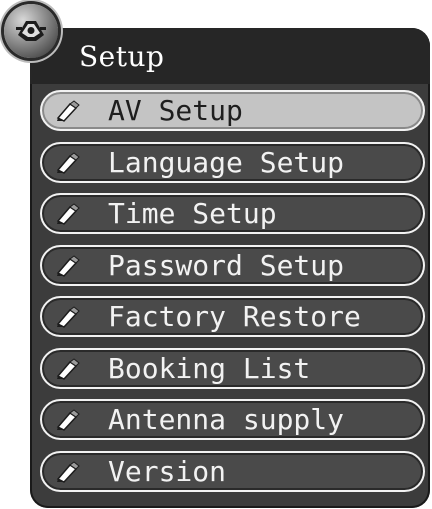  Describe the element at coordinates (226, 265) in the screenshot. I see `menu-item-label: Password Setup` at that location.